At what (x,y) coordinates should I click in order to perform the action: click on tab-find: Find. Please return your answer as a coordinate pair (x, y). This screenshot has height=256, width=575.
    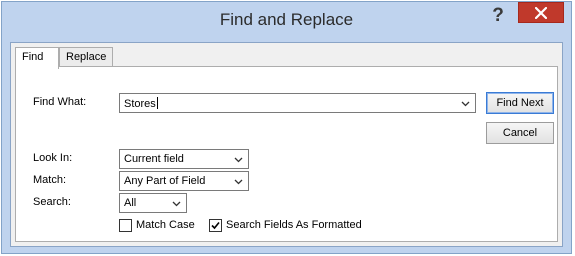
    Looking at the image, I should click on (37, 58).